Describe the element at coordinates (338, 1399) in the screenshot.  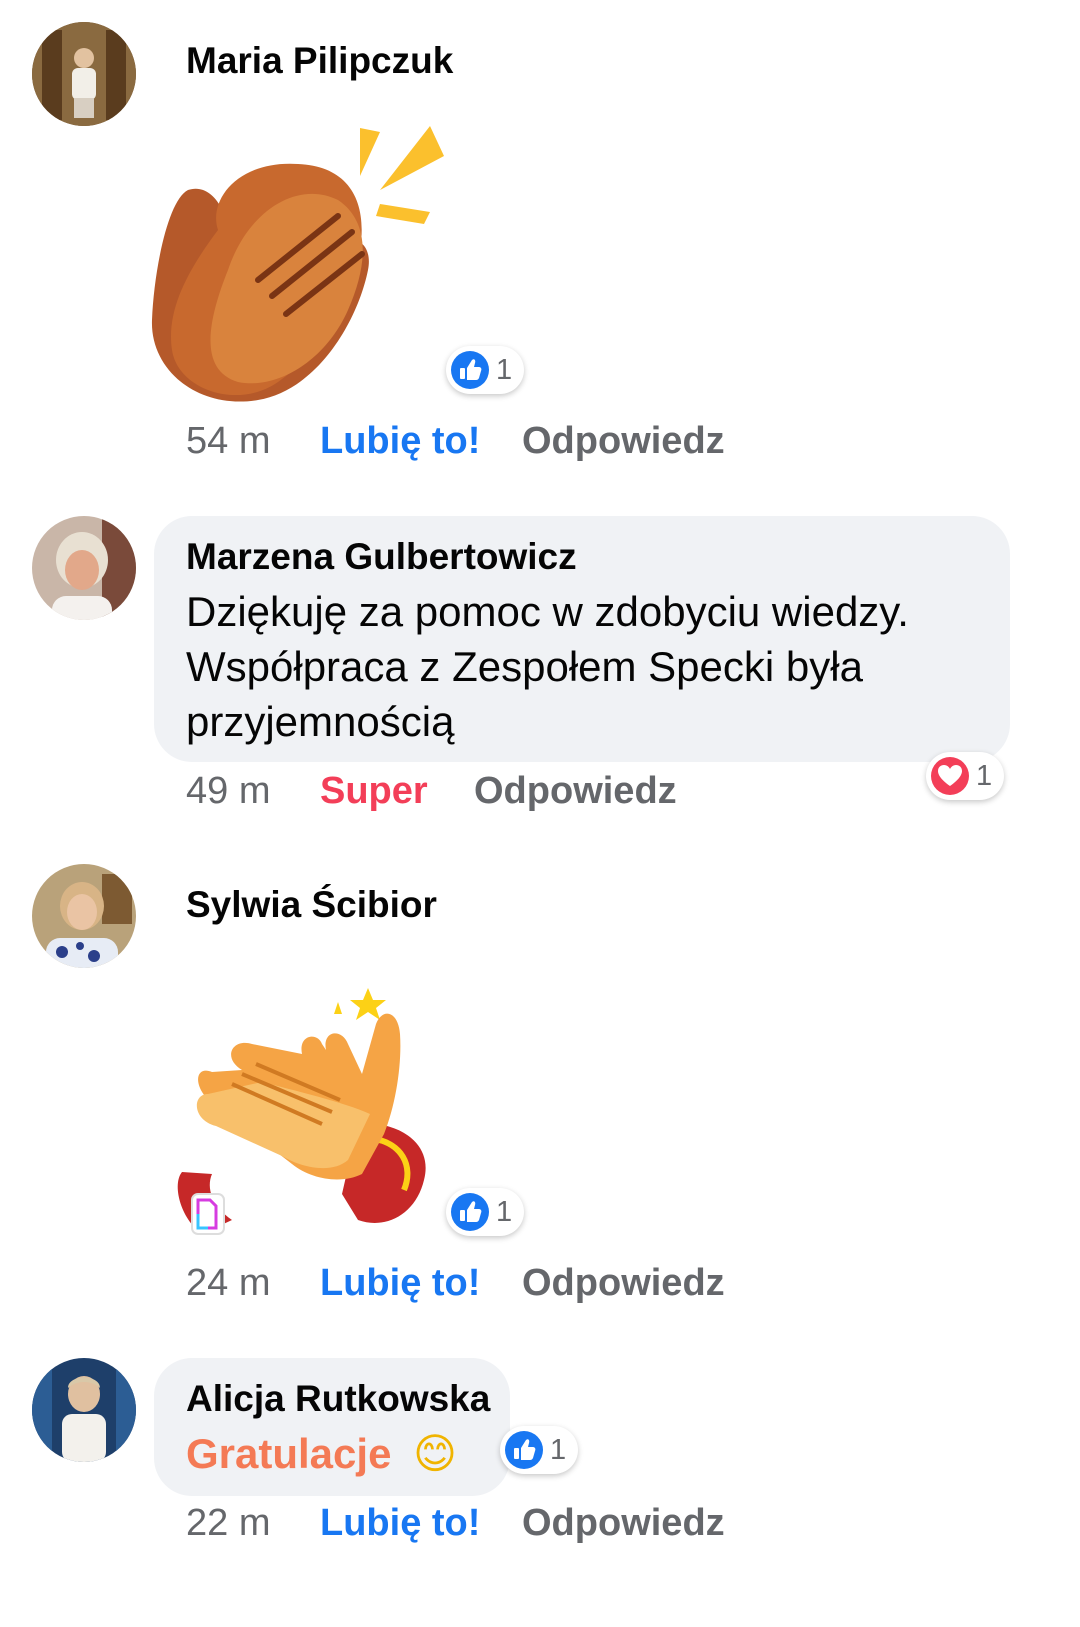
I see `comment-author: Alicja Rutkowska` at that location.